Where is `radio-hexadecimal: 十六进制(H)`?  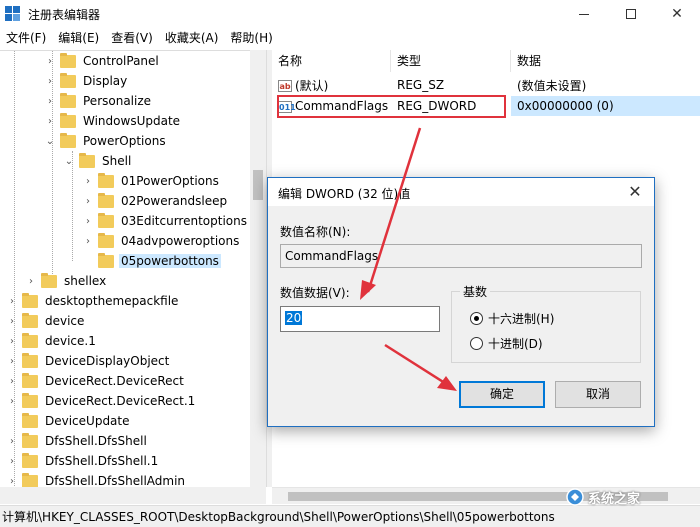
radio-hexadecimal: 十六进制(H) is located at coordinates (512, 318).